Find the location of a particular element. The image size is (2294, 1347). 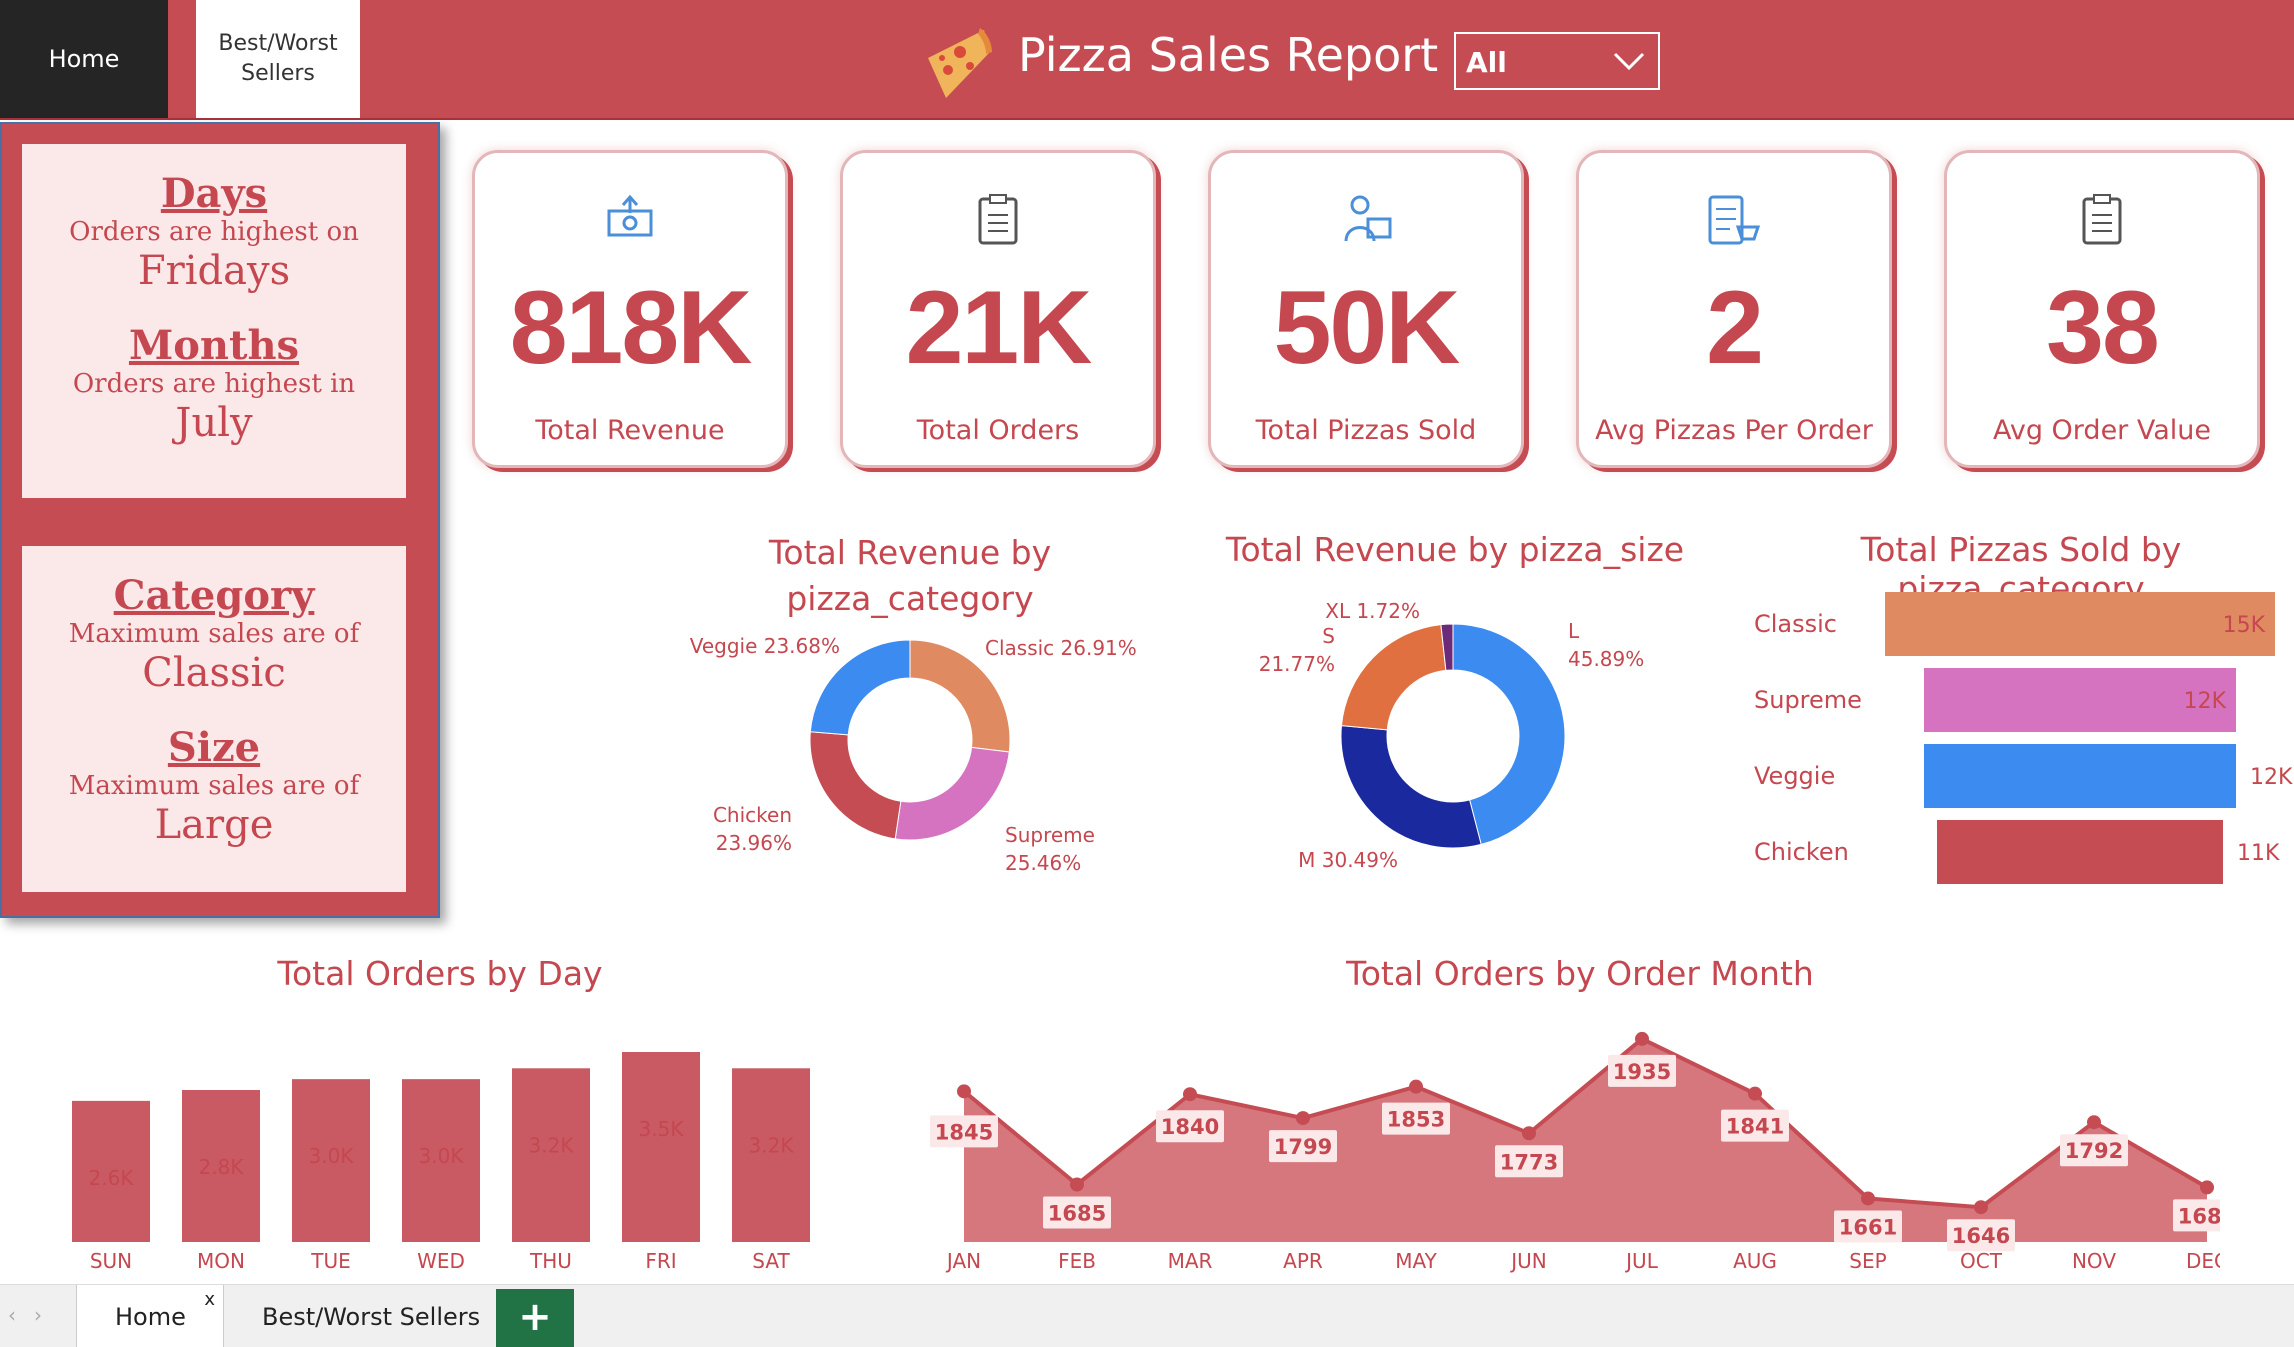

data-label: 2.8K is located at coordinates (222, 1167).